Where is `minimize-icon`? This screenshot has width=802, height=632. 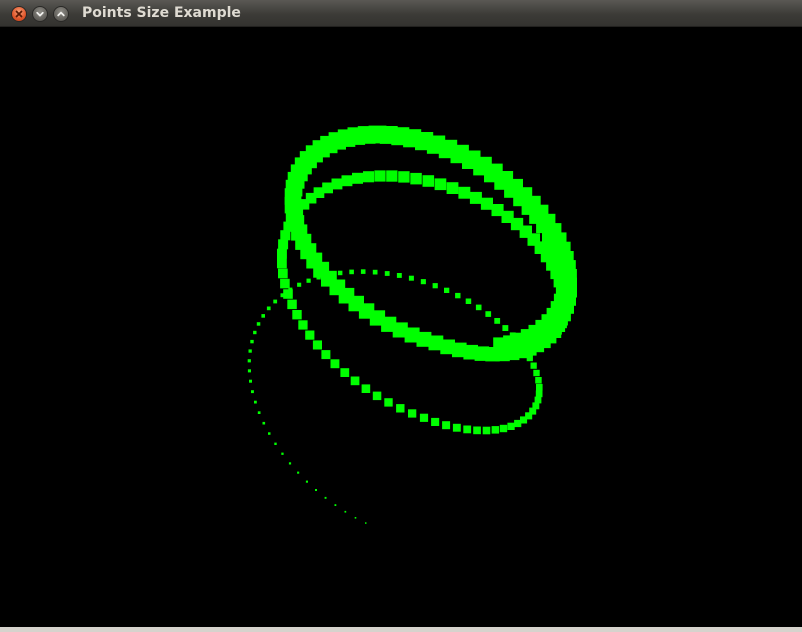
minimize-icon is located at coordinates (40, 14).